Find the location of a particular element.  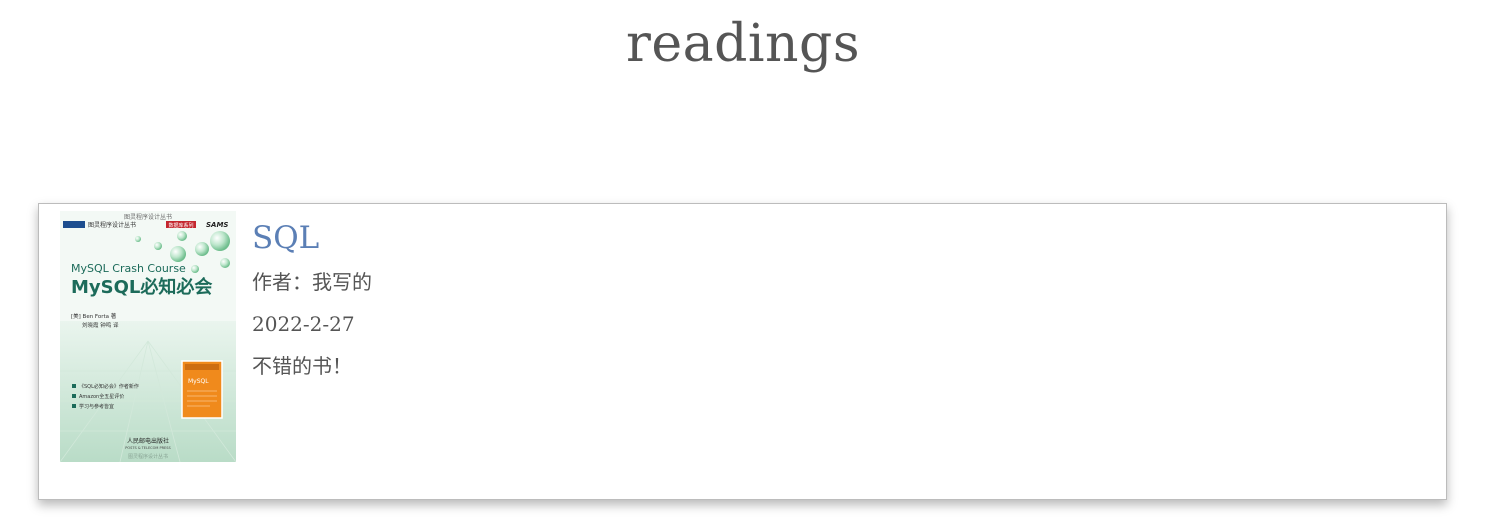

book-info: SQL 作者：我写的 2022-2-27 不错的书！ is located at coordinates (312, 308).